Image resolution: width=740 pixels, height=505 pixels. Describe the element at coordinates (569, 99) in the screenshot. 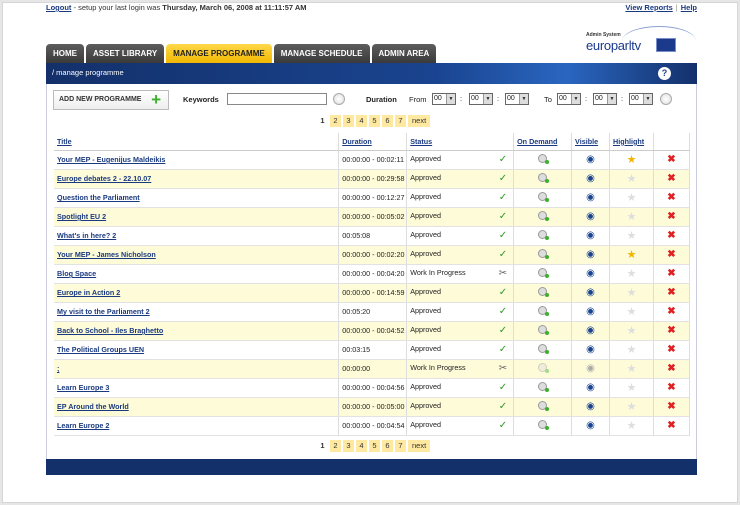

I see `to-hours-select: 00 ▼` at that location.